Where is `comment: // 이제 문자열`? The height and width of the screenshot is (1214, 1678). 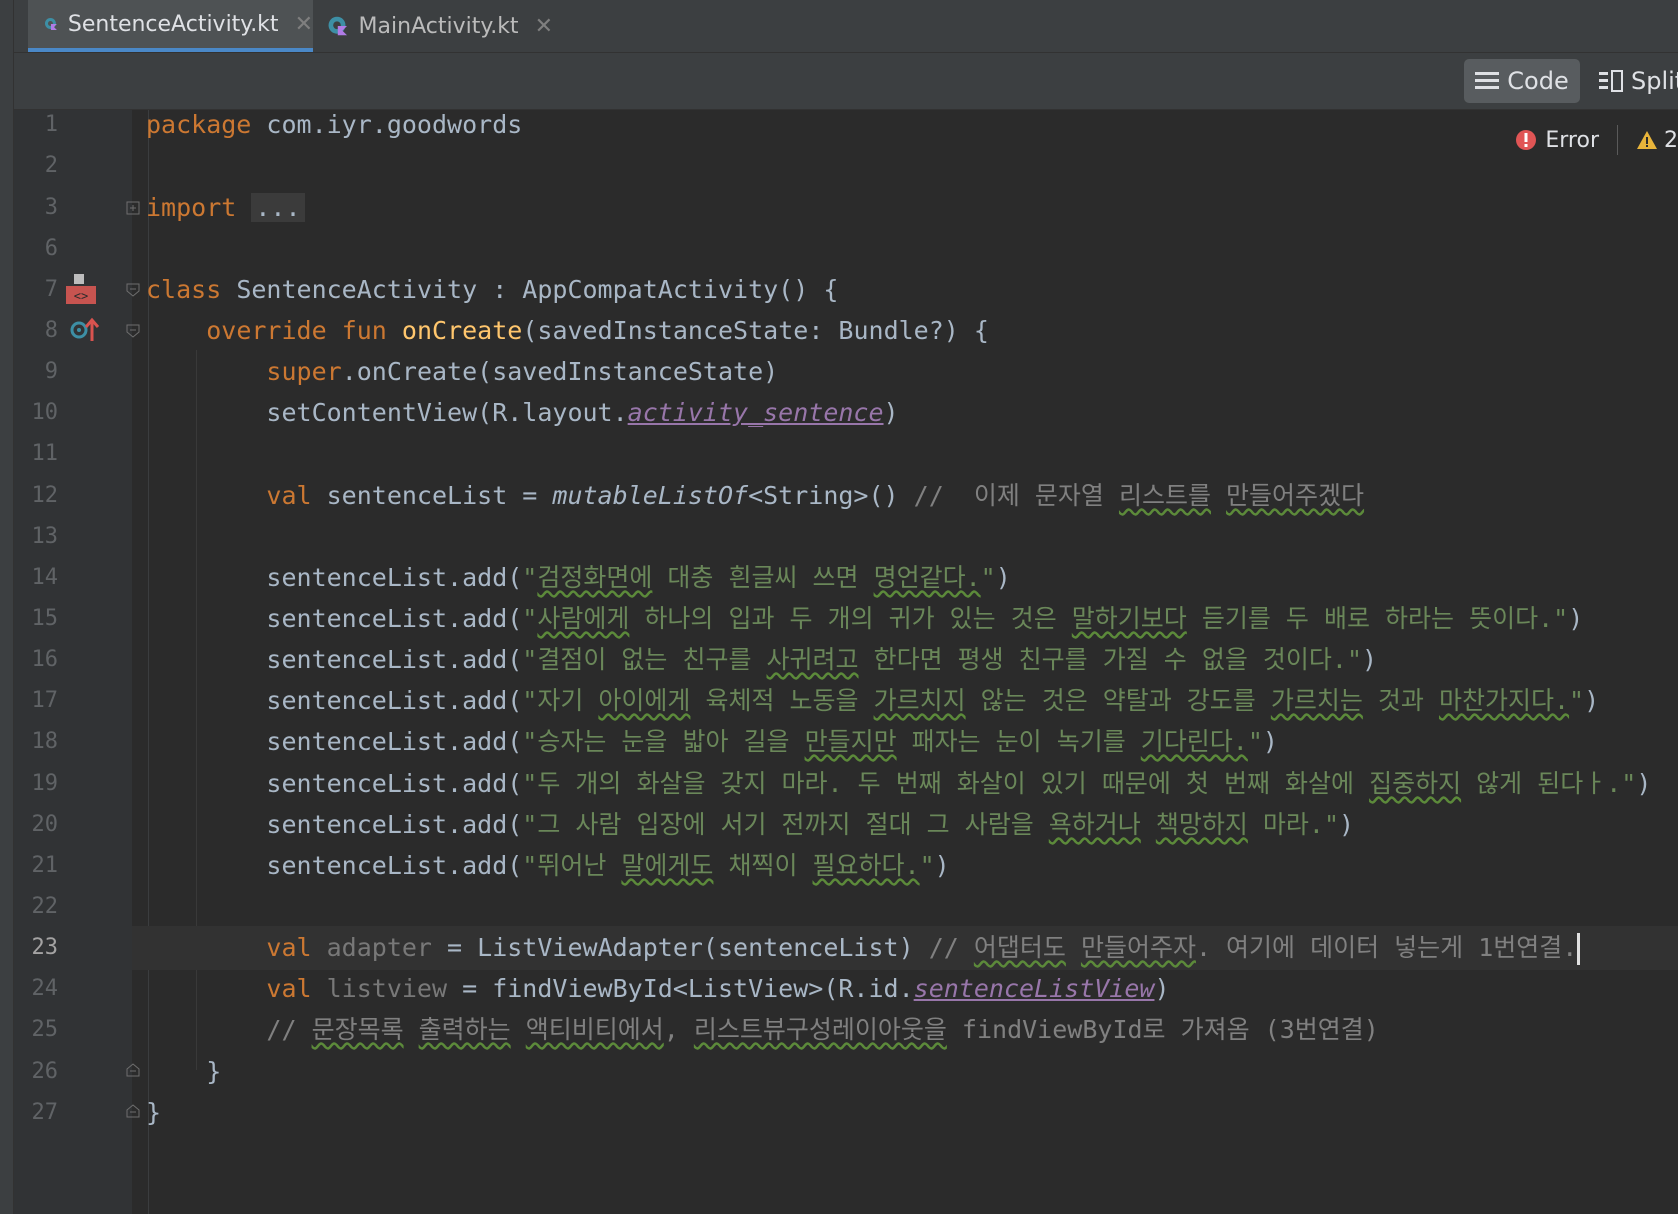 comment: // 이제 문자열 is located at coordinates (1016, 495).